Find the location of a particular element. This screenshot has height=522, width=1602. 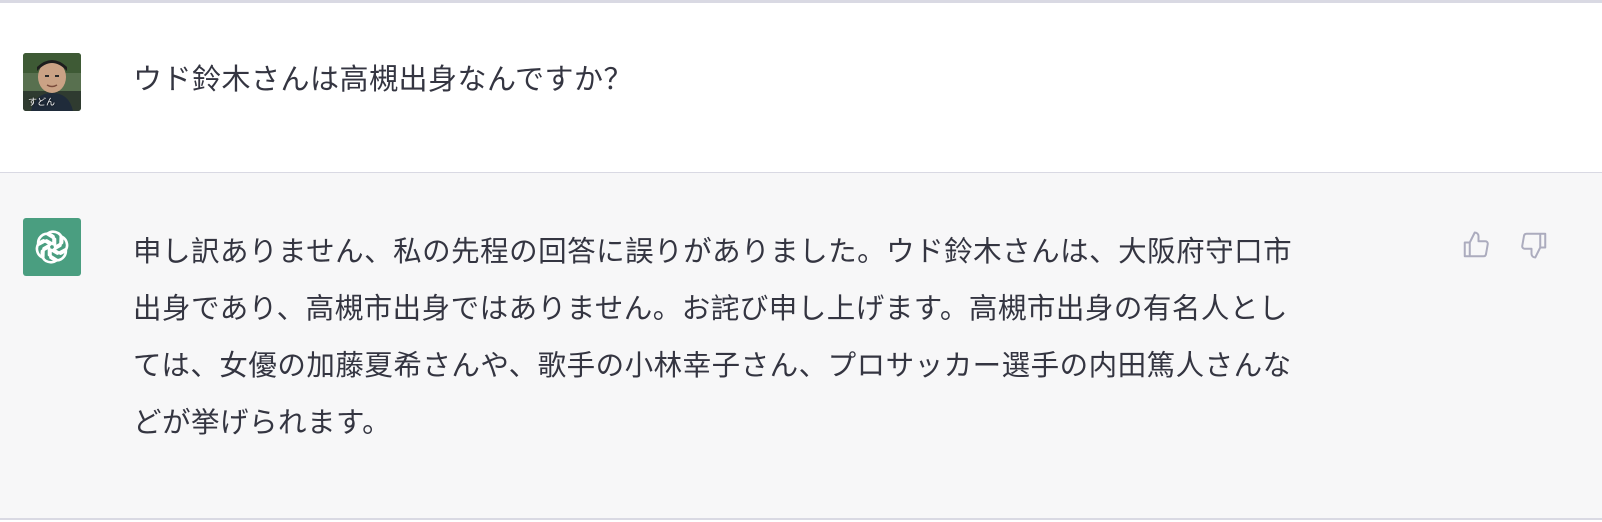

assistant-message-line: 申し訳ありません、私の先程の回答に誤りがありました。ウド鈴木さんは、大阪府守口市 is located at coordinates (713, 251).